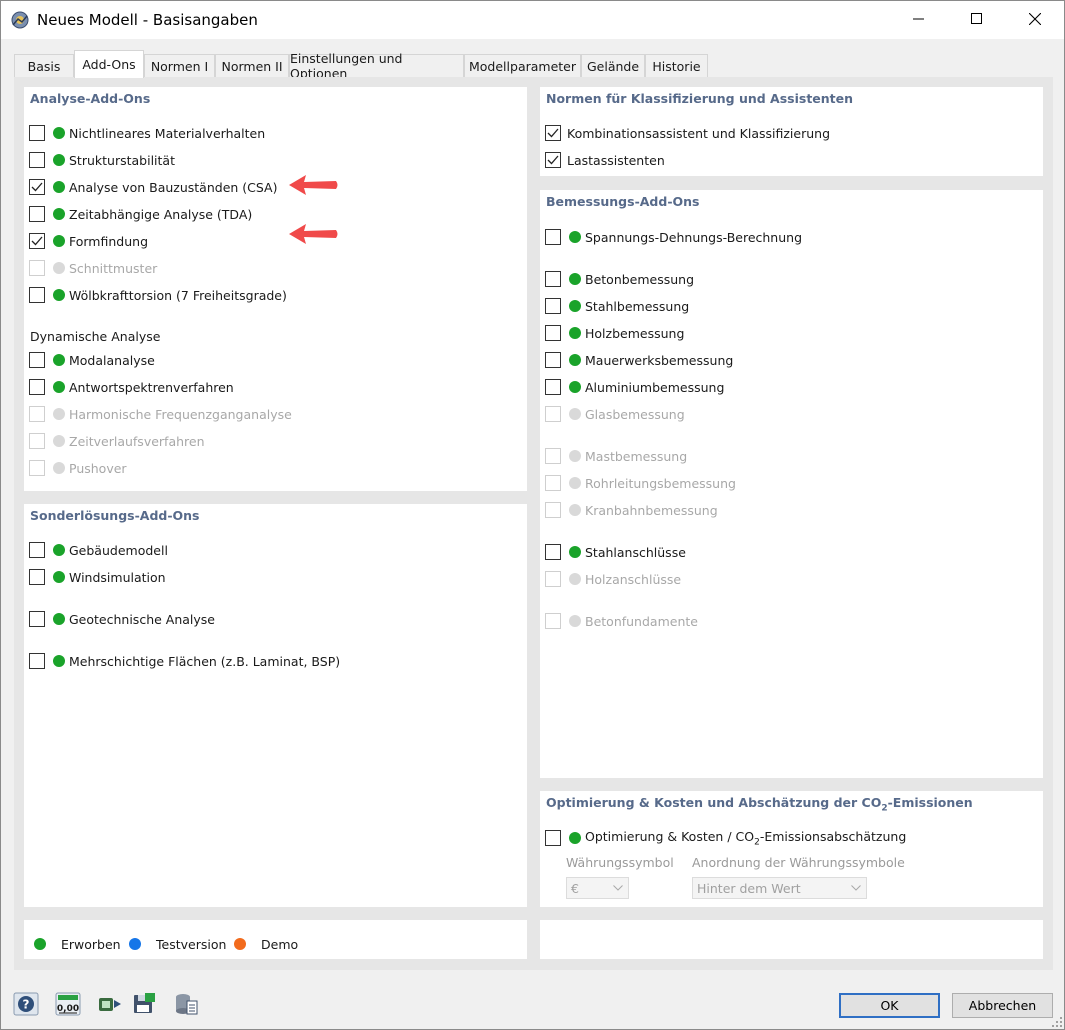 The height and width of the screenshot is (1030, 1065). What do you see at coordinates (158, 295) in the screenshot?
I see `addon-woelbkrafttorsion: Wölbkrafttorsion (7 Freiheitsgrade)` at bounding box center [158, 295].